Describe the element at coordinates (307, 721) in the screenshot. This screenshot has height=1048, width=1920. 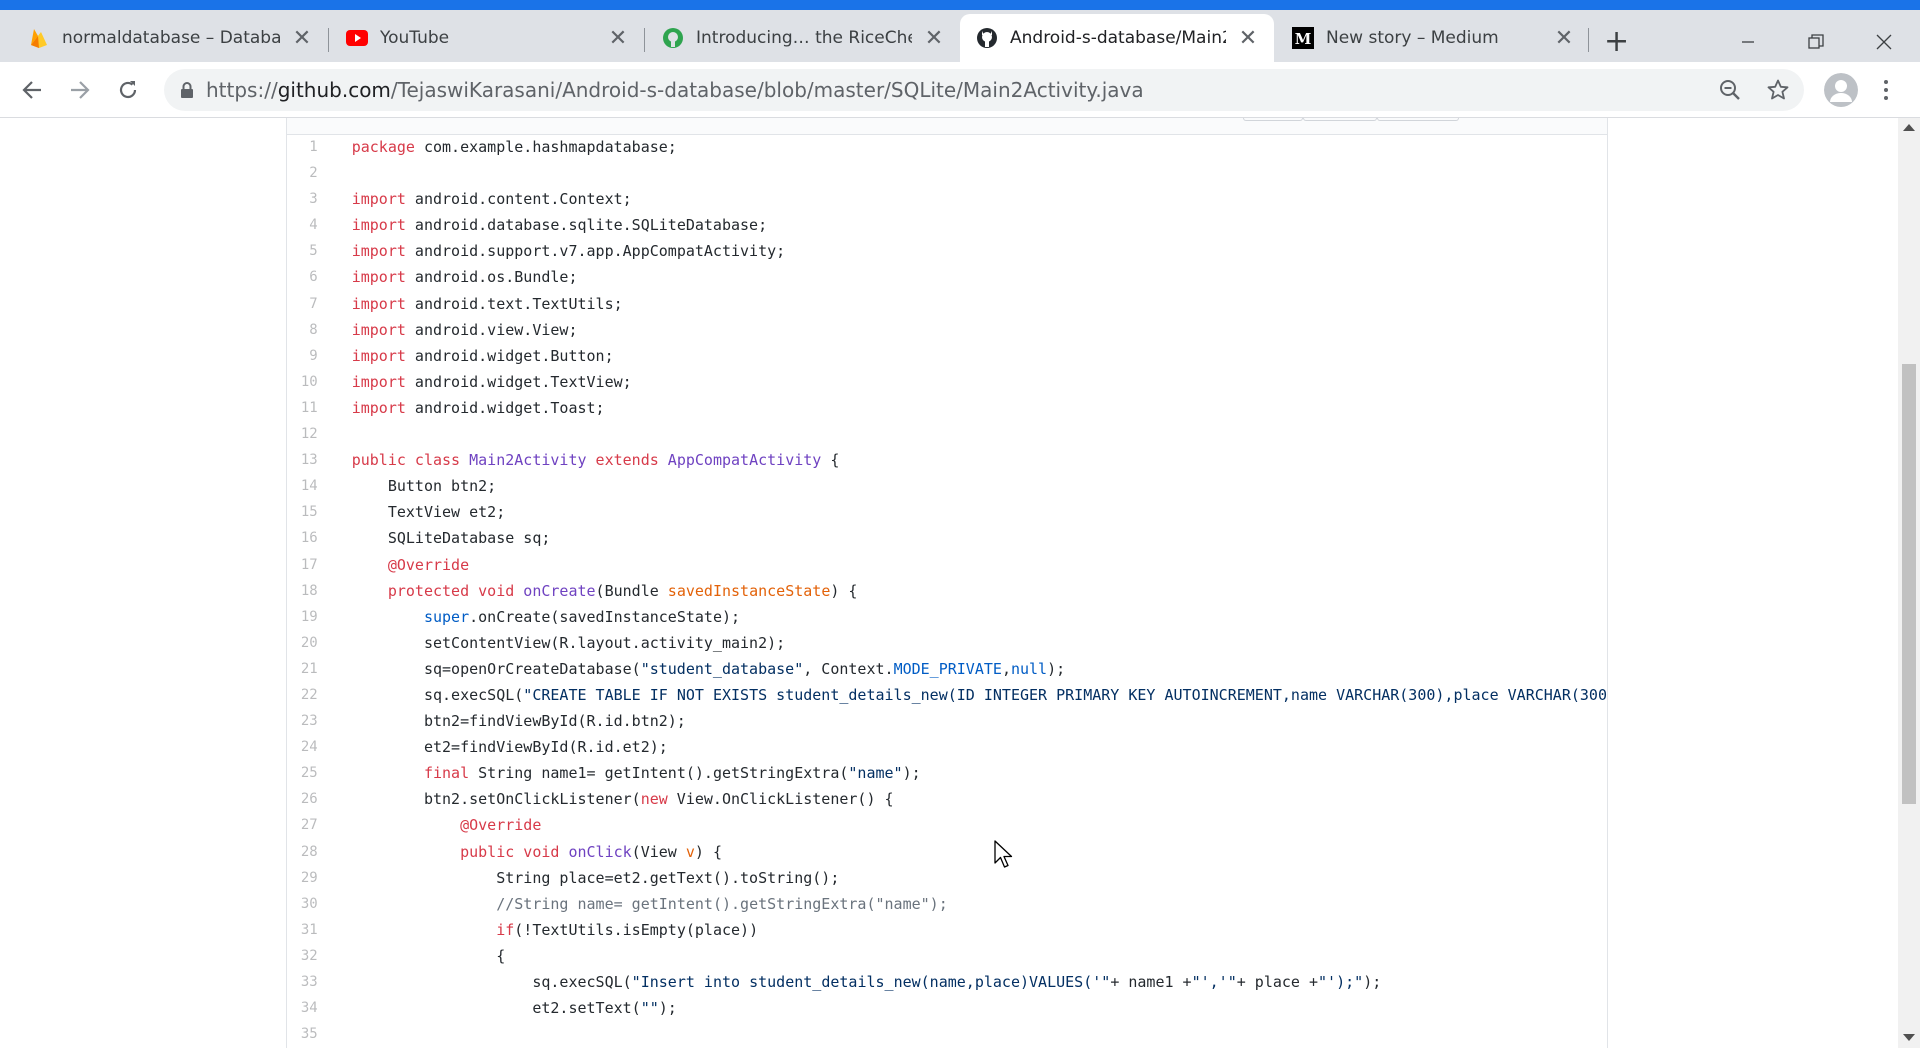
I see `line-number: 23` at that location.